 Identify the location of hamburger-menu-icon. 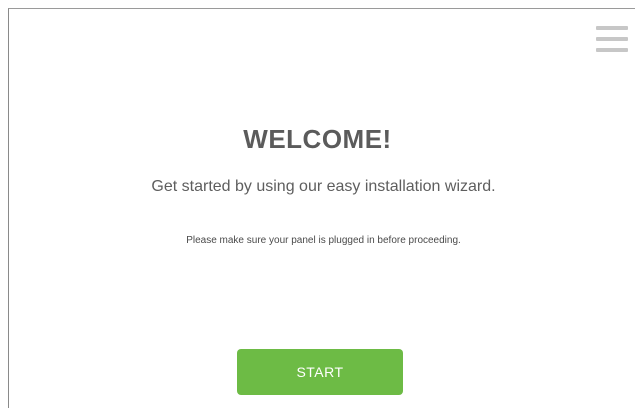
(612, 39).